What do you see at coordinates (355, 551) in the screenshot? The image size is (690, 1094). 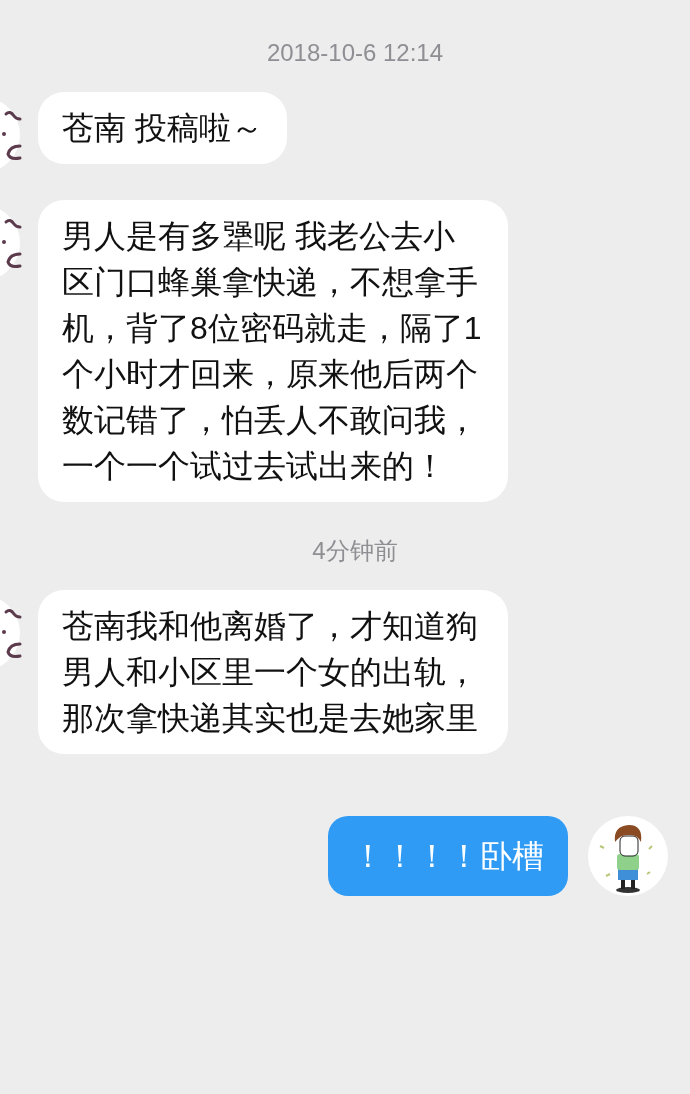 I see `timestamp: 4分钟前` at bounding box center [355, 551].